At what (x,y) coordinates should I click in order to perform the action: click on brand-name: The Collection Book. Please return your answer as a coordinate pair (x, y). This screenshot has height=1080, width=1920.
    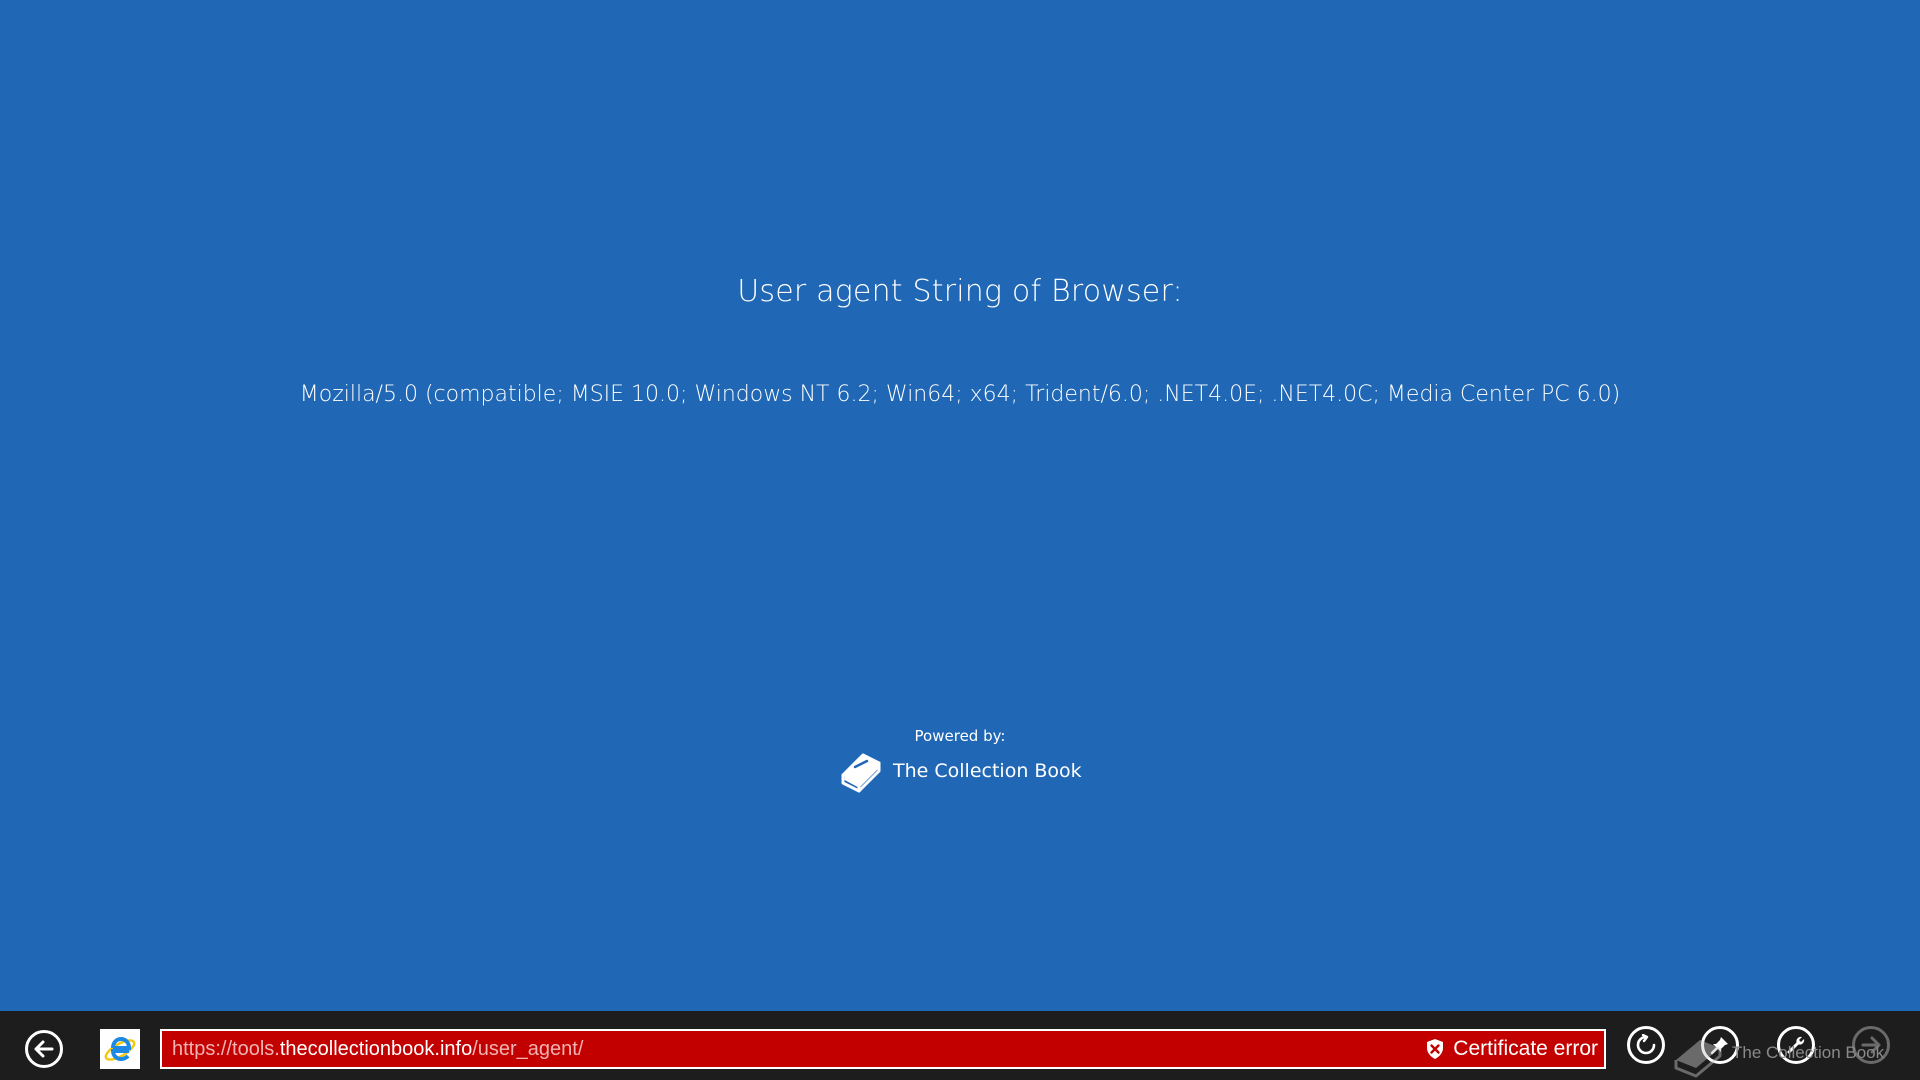
    Looking at the image, I should click on (987, 771).